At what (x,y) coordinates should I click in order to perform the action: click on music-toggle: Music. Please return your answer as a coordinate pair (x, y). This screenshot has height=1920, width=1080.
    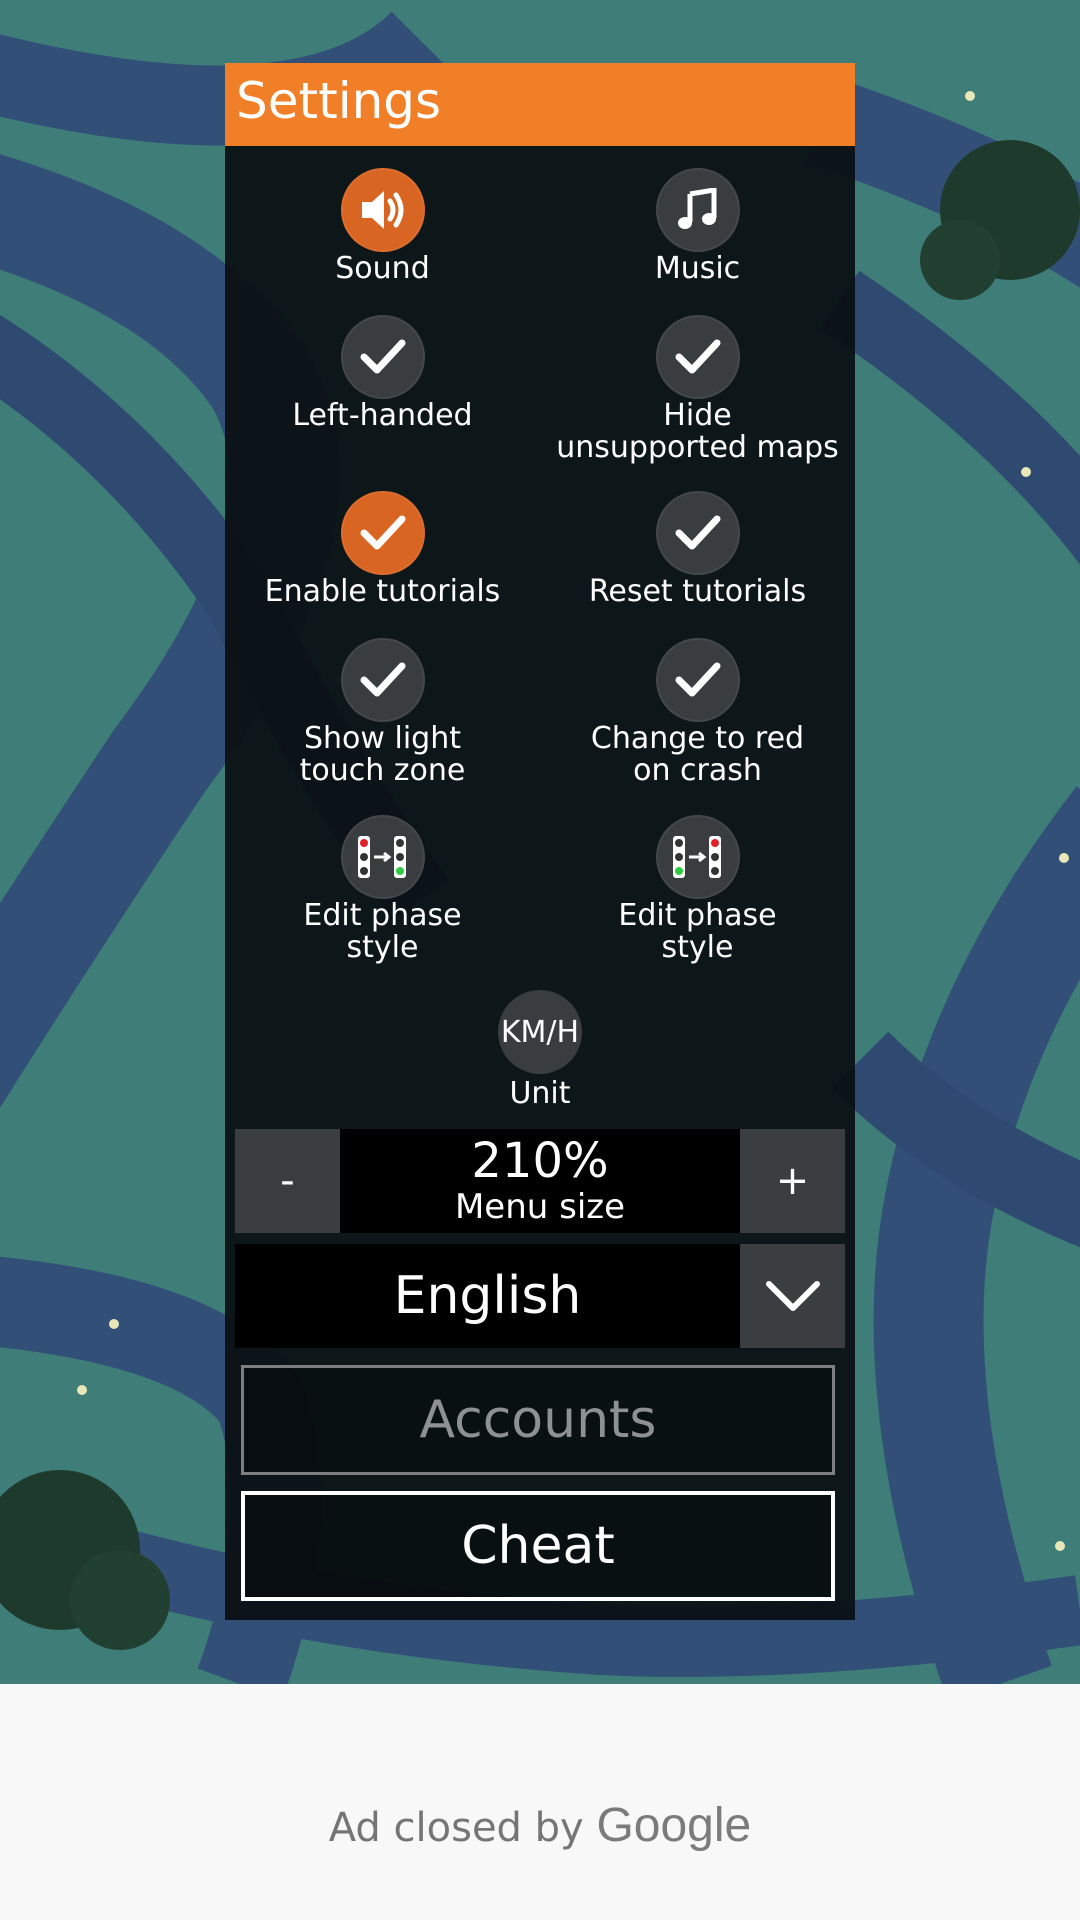
    Looking at the image, I should click on (697, 226).